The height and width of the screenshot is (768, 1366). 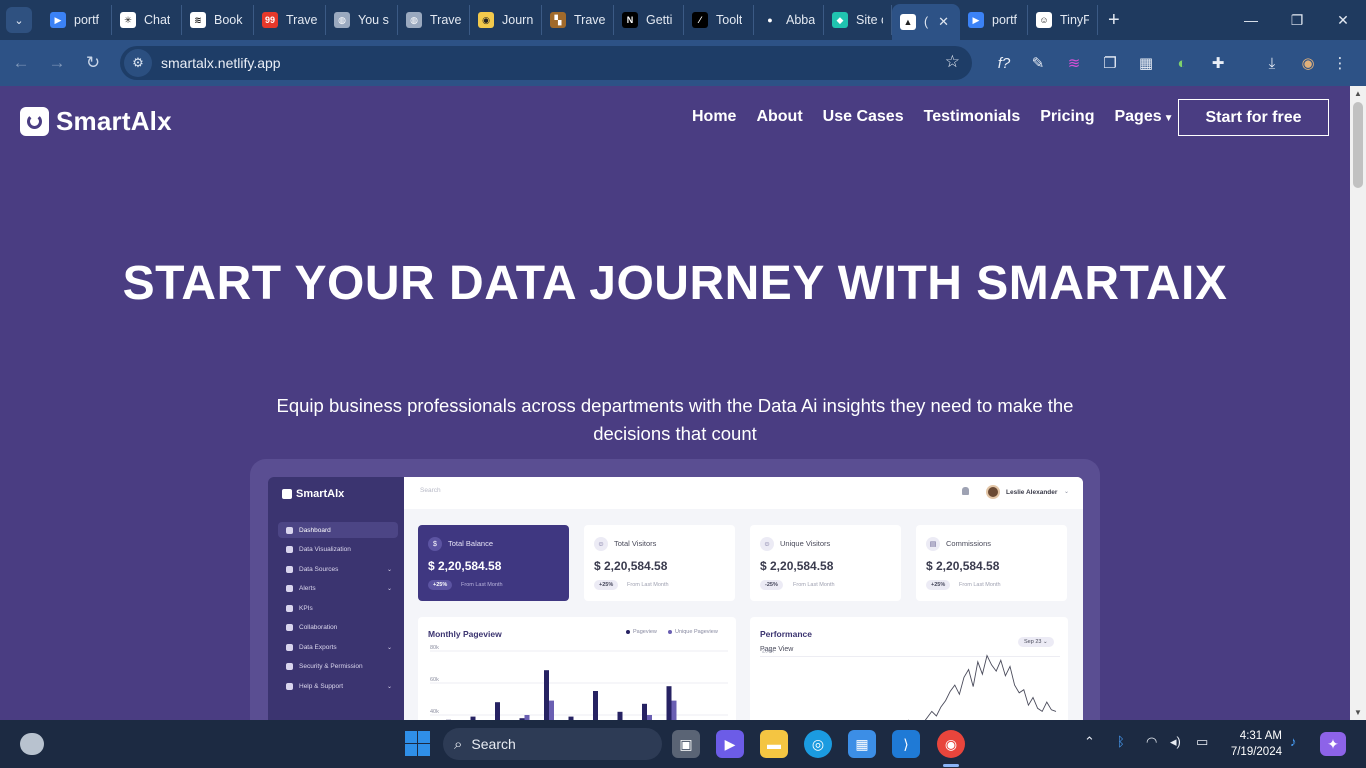 I want to click on stat-card-change: +25%, so click(x=938, y=585).